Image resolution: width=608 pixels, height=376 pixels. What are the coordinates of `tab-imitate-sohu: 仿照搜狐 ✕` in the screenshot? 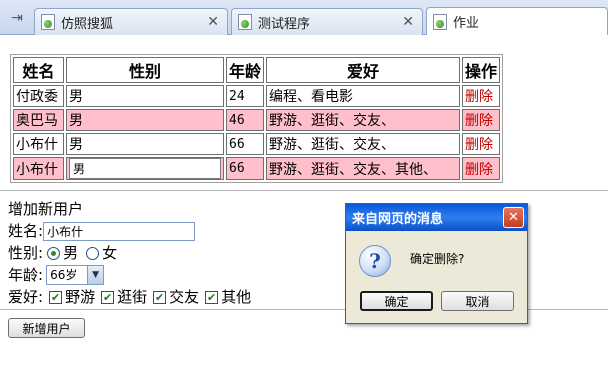 It's located at (131, 21).